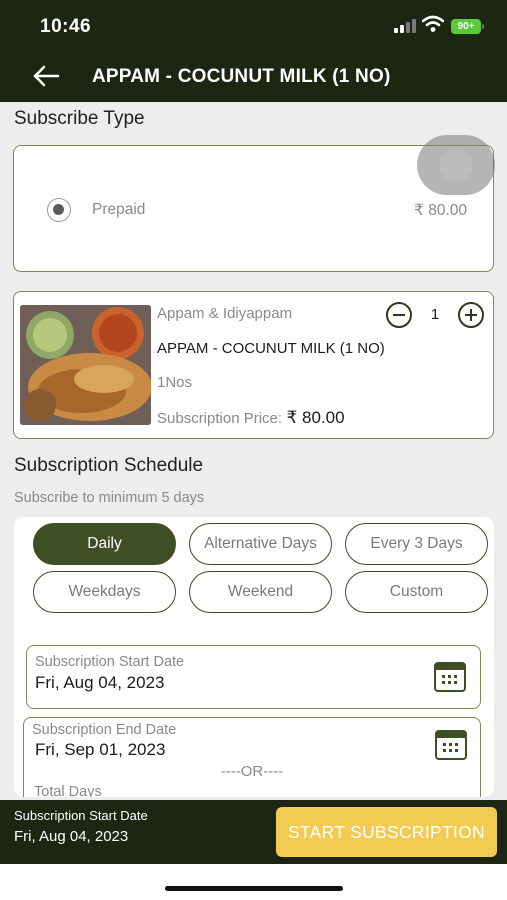  Describe the element at coordinates (46, 76) in the screenshot. I see `back-arrow-icon` at that location.